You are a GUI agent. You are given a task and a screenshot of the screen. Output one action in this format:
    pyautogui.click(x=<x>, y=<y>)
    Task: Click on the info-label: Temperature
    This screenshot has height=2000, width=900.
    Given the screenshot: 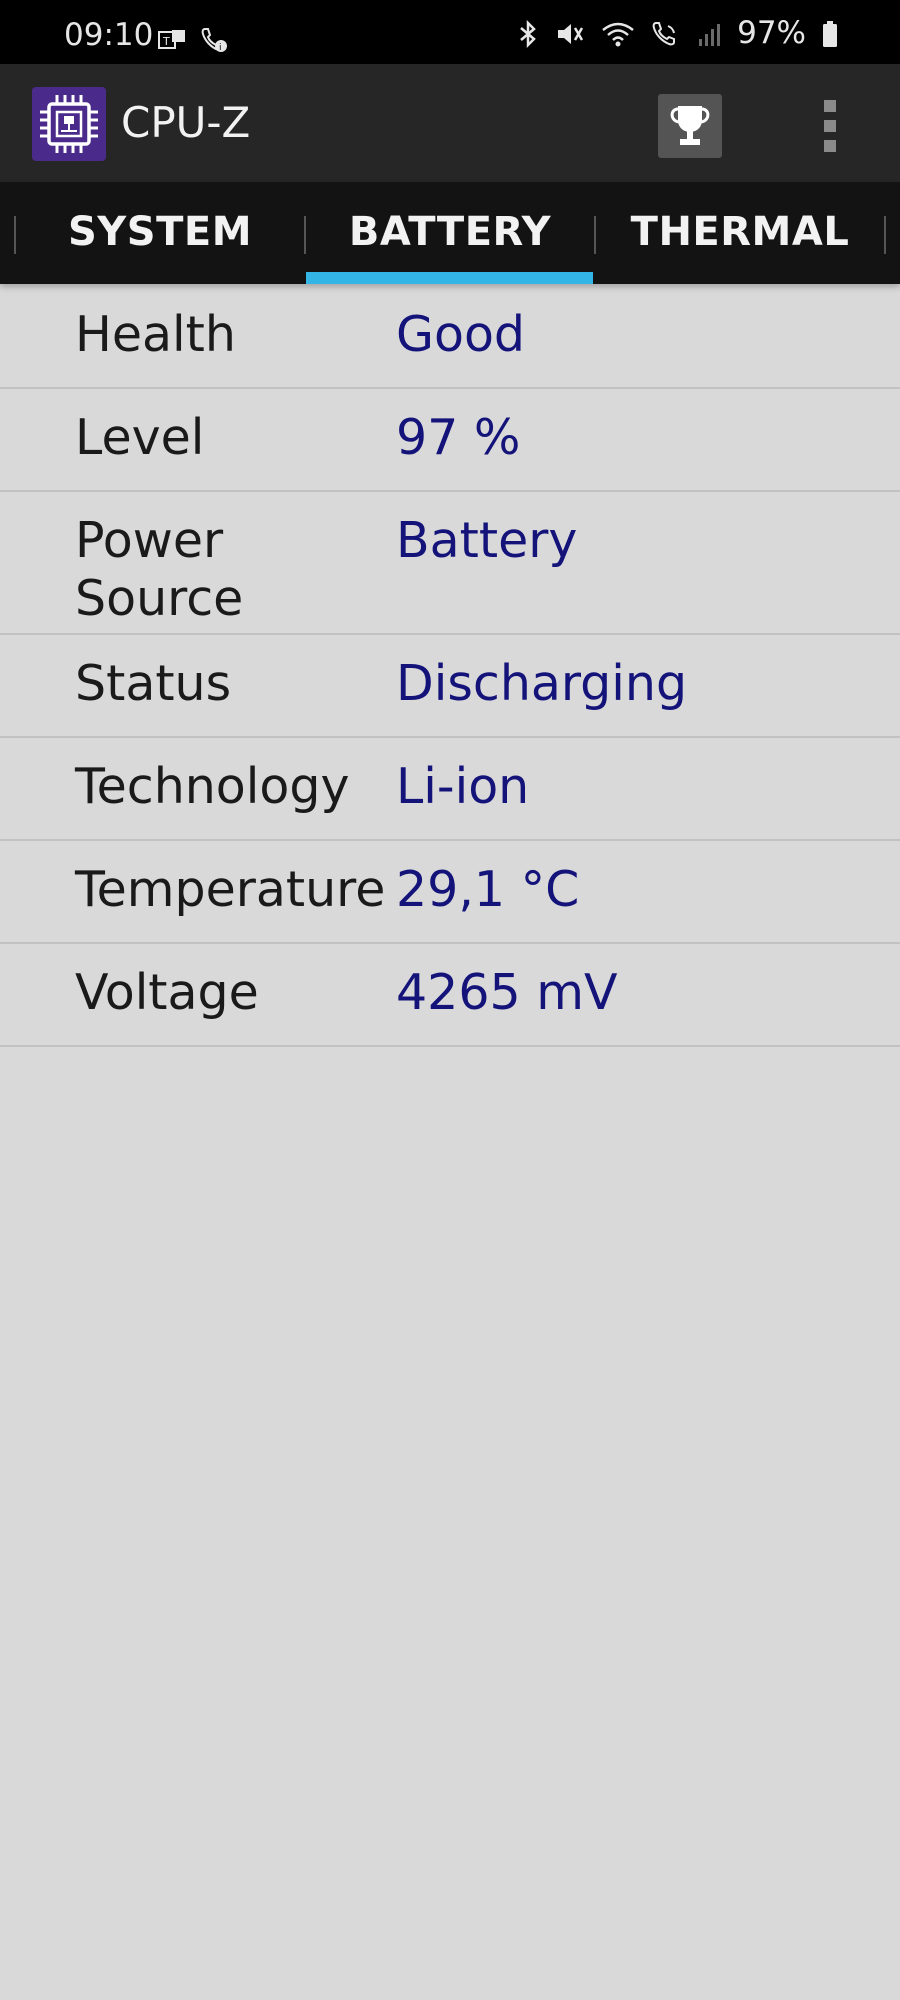 What is the action you would take?
    pyautogui.click(x=230, y=889)
    